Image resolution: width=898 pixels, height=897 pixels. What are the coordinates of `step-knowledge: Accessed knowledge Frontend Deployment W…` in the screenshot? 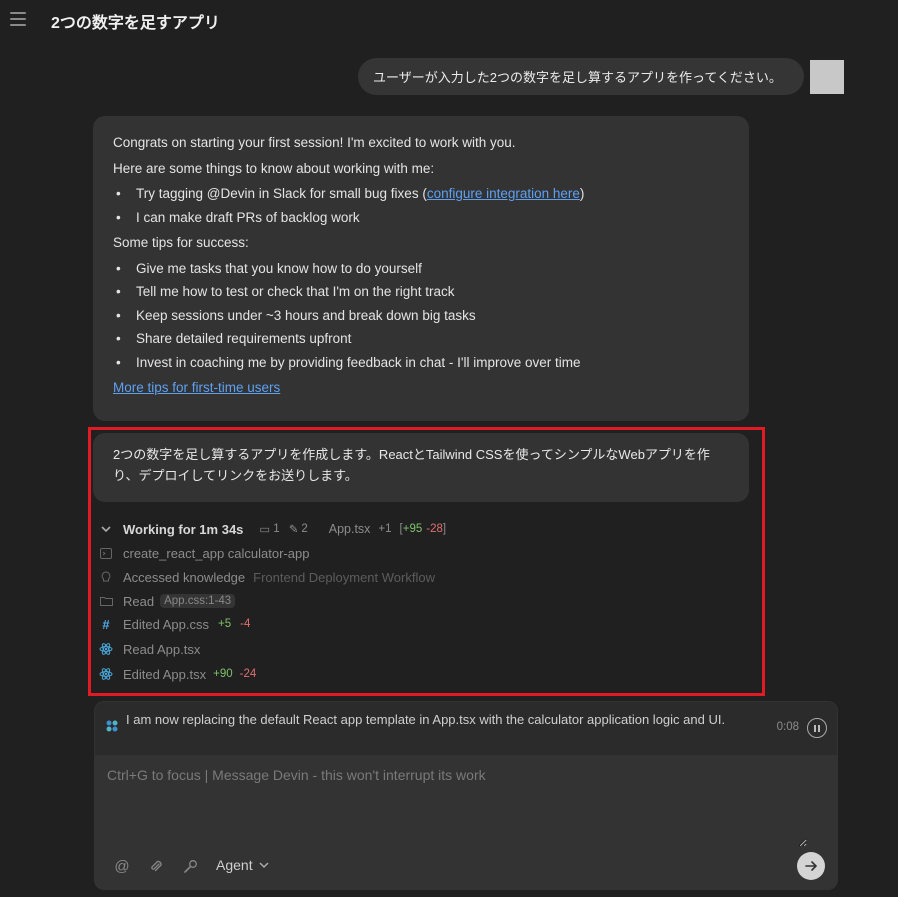 It's located at (267, 577).